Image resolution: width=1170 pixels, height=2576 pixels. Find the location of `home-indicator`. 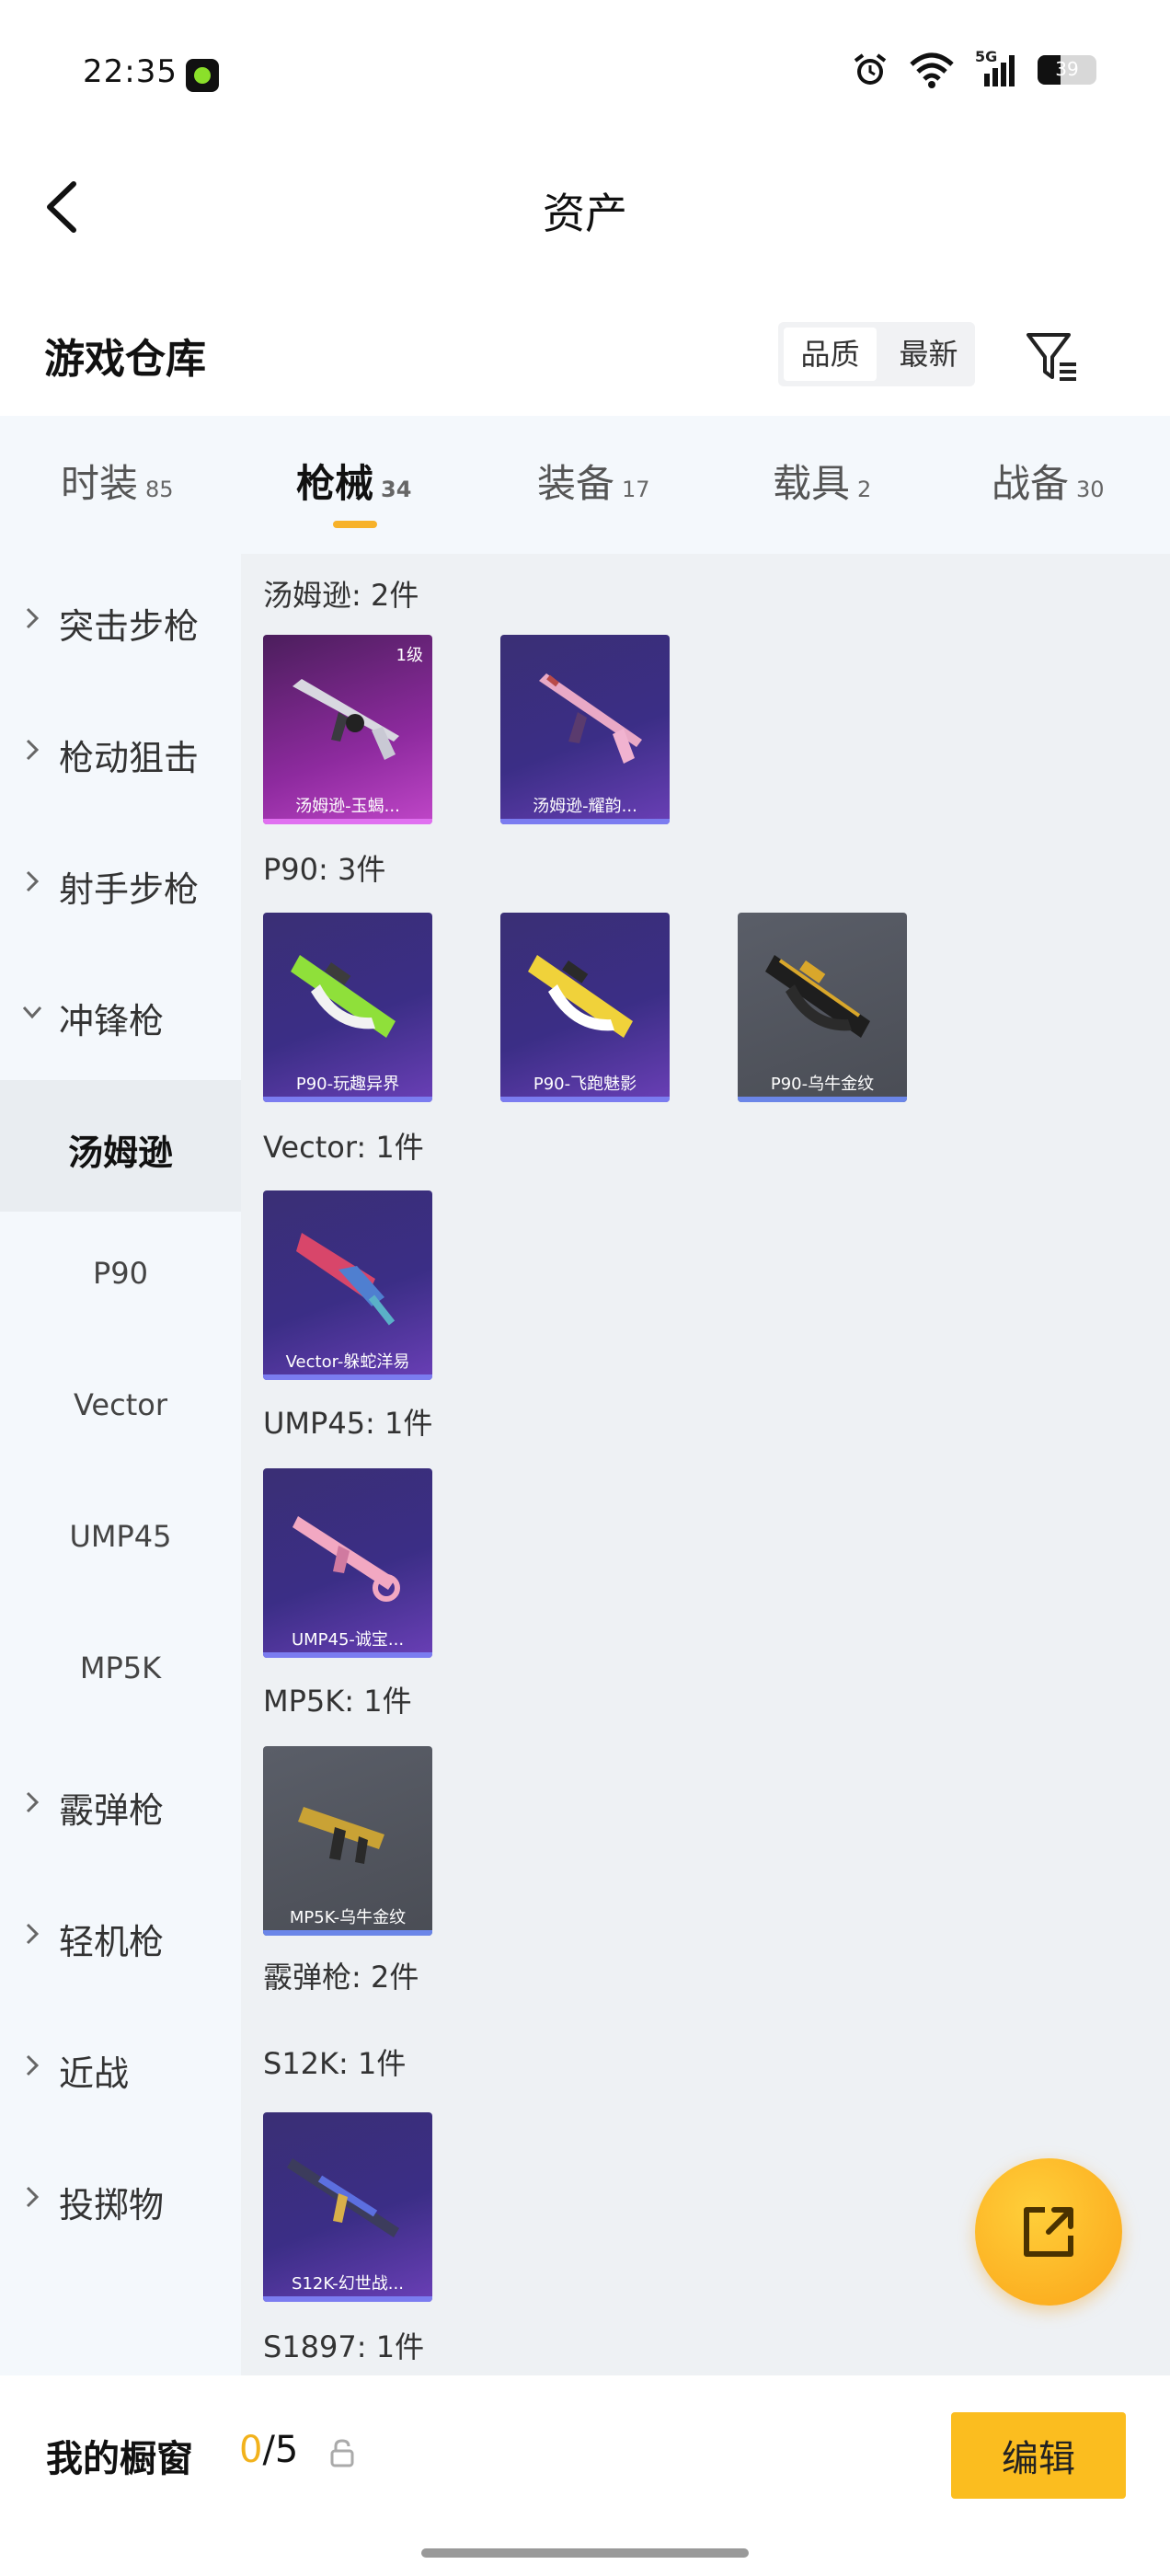

home-indicator is located at coordinates (585, 2553).